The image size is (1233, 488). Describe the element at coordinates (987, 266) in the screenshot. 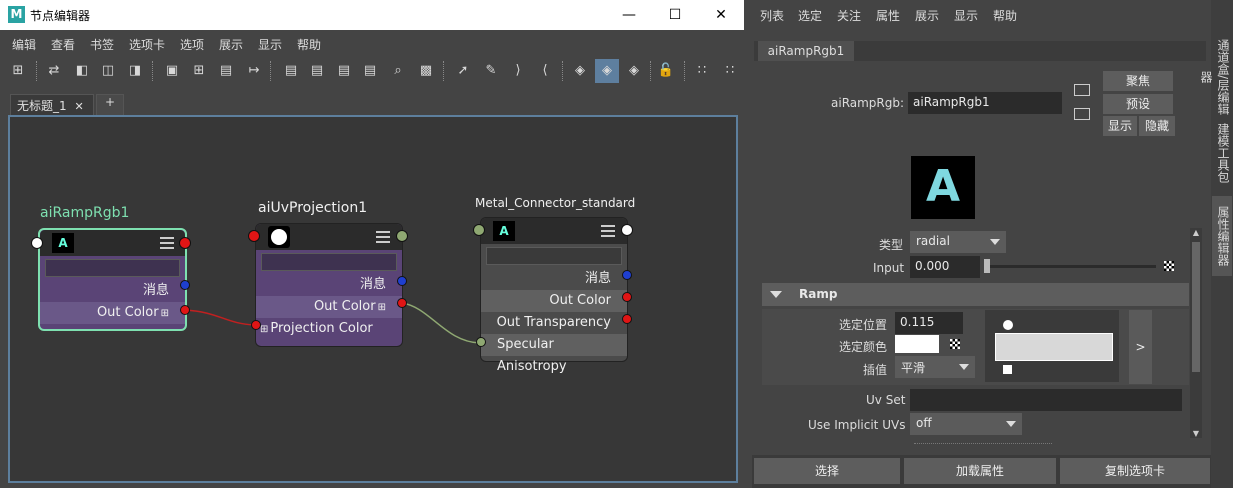

I see `input-slider-handle` at that location.